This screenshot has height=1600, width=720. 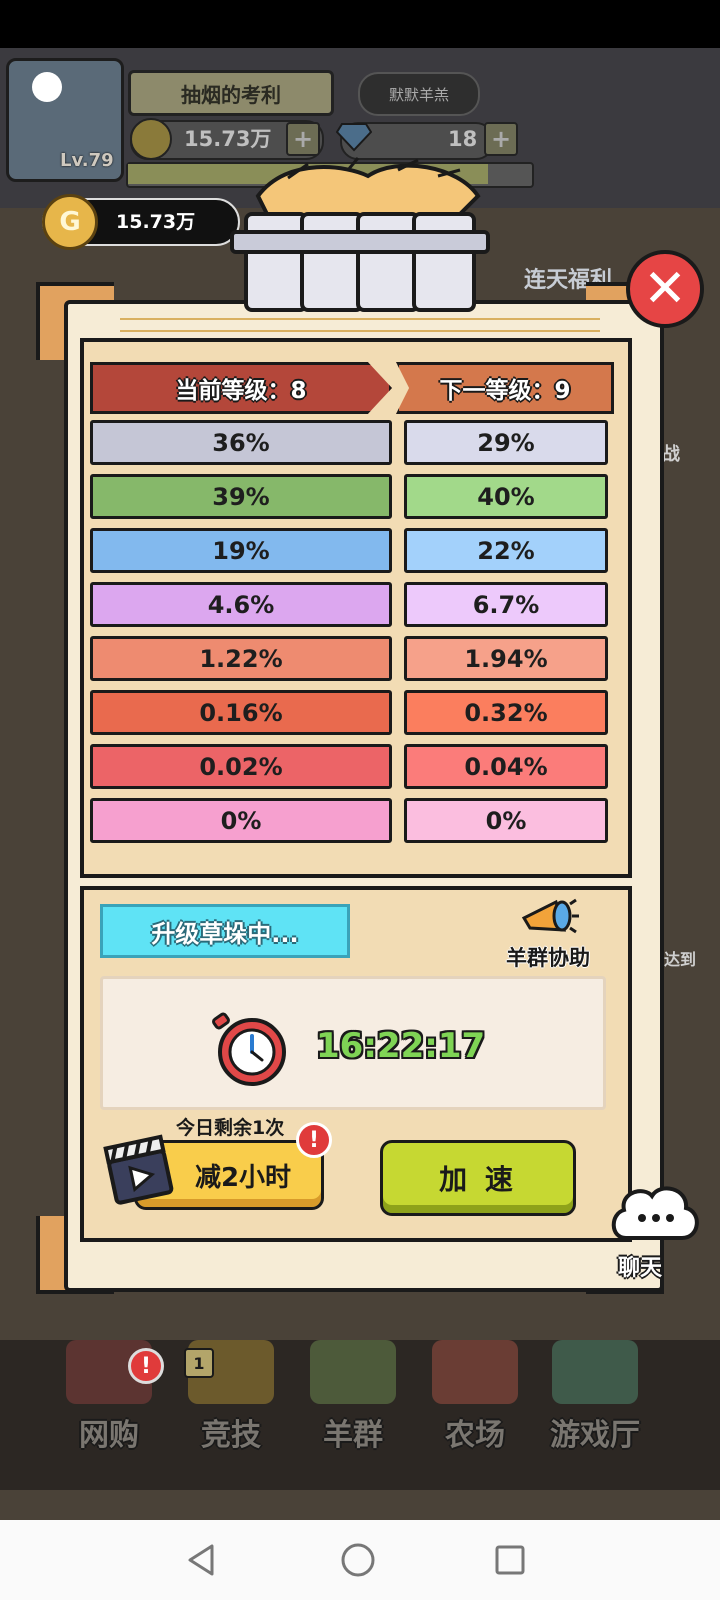 What do you see at coordinates (506, 712) in the screenshot?
I see `next-rate-cell: 0.32%` at bounding box center [506, 712].